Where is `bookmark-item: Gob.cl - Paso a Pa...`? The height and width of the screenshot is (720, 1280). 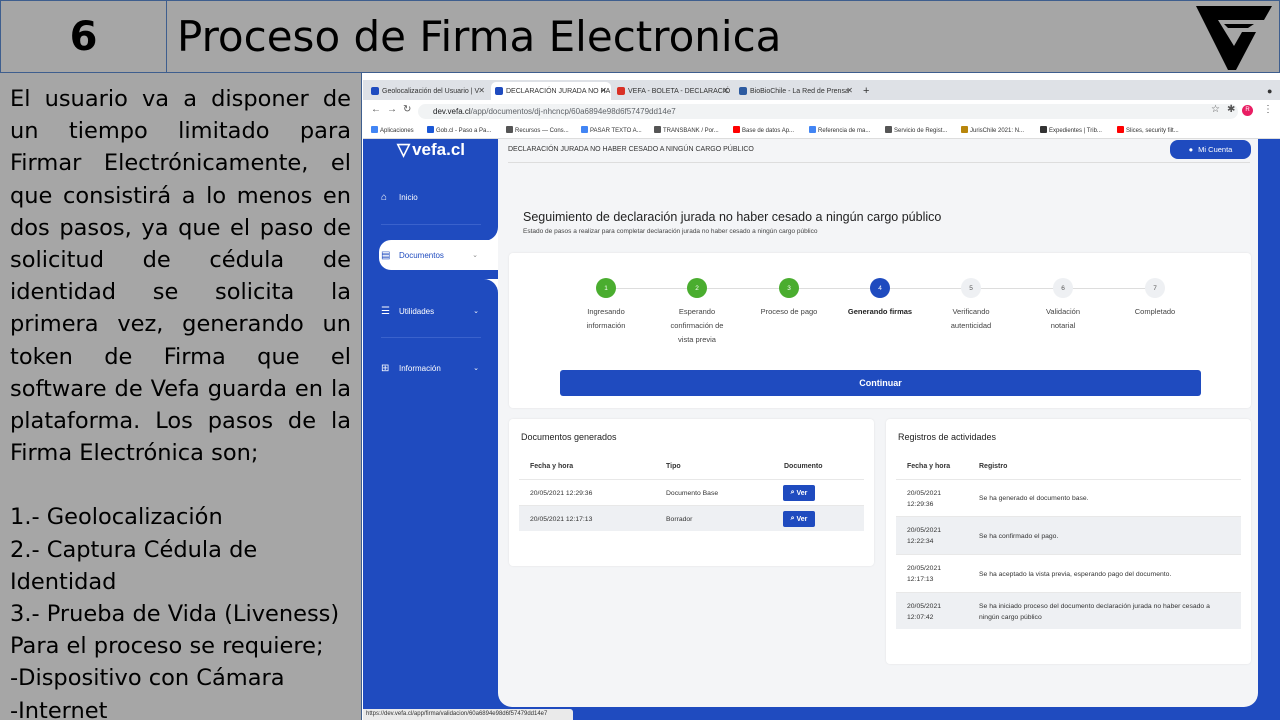 bookmark-item: Gob.cl - Paso a Pa... is located at coordinates (459, 130).